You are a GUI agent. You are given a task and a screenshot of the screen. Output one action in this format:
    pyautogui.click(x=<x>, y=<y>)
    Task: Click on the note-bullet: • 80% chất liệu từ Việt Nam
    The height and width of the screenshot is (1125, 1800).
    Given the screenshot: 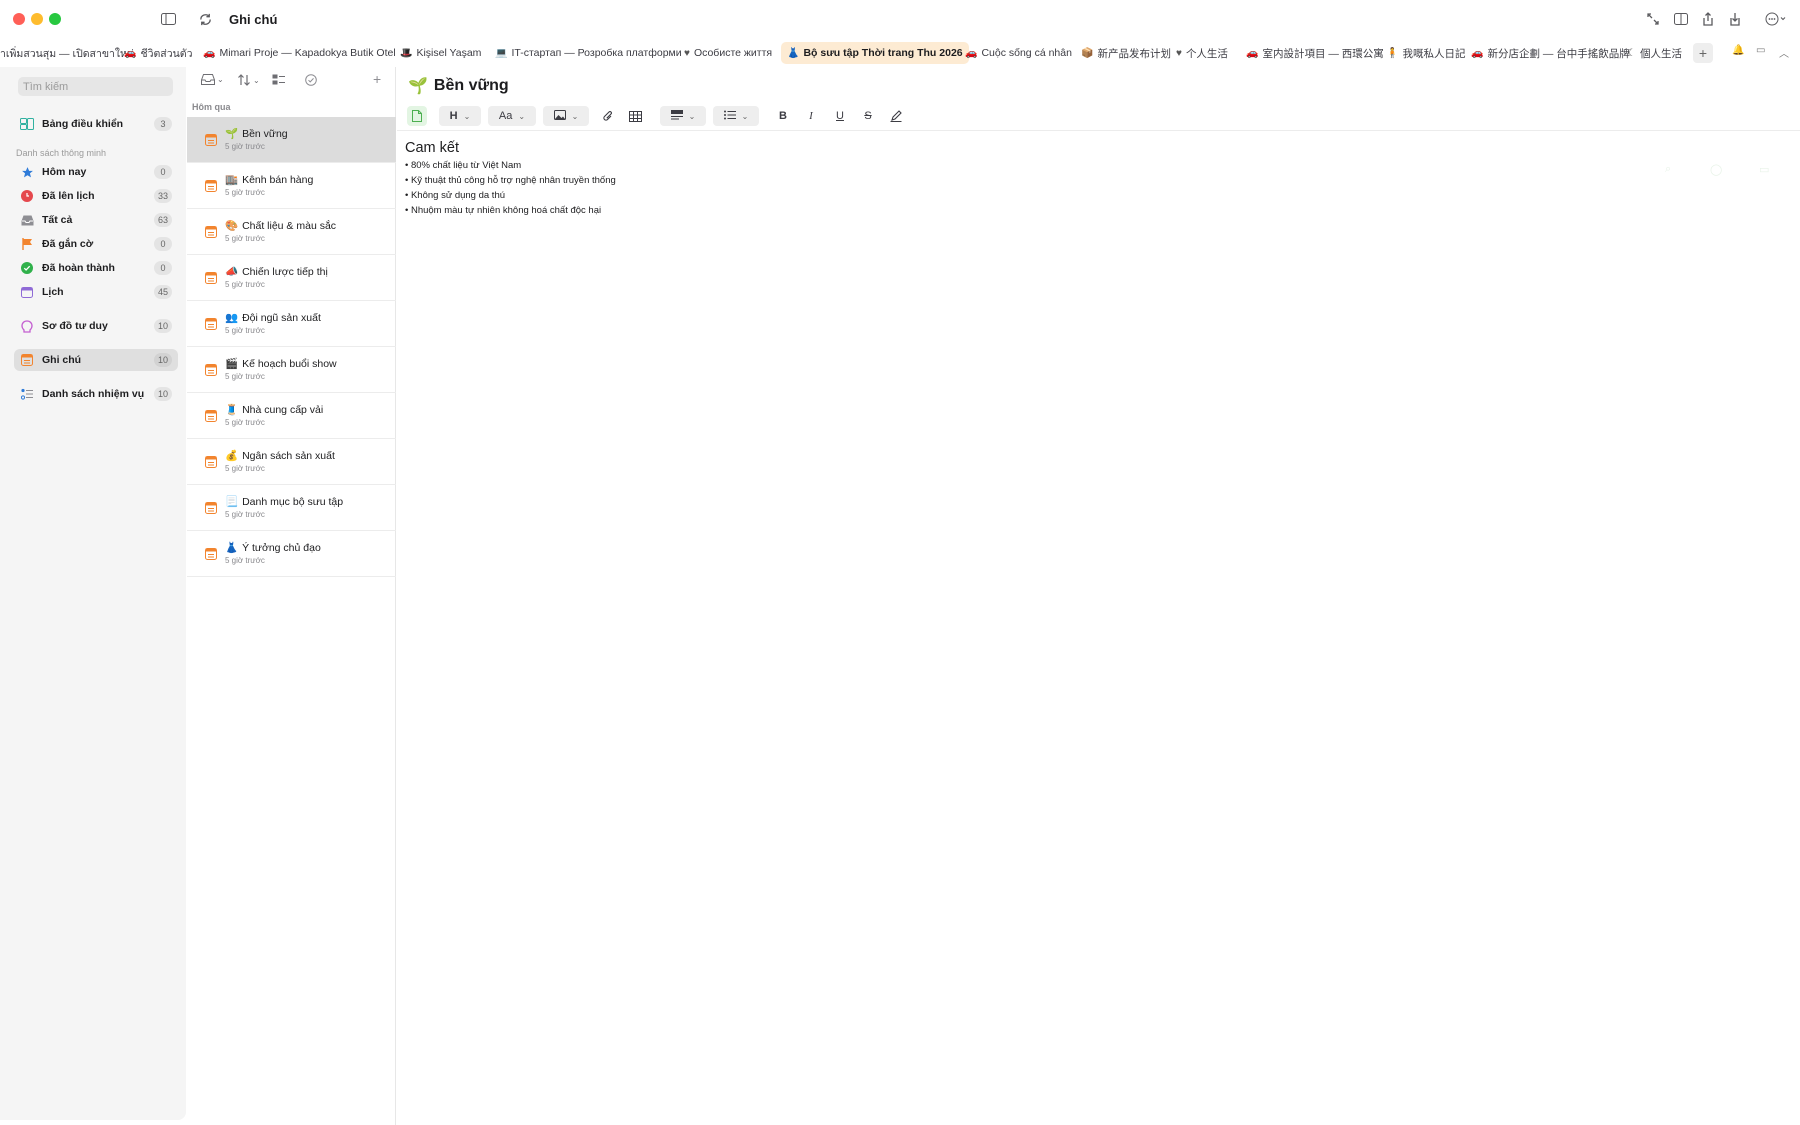 What is the action you would take?
    pyautogui.click(x=463, y=165)
    